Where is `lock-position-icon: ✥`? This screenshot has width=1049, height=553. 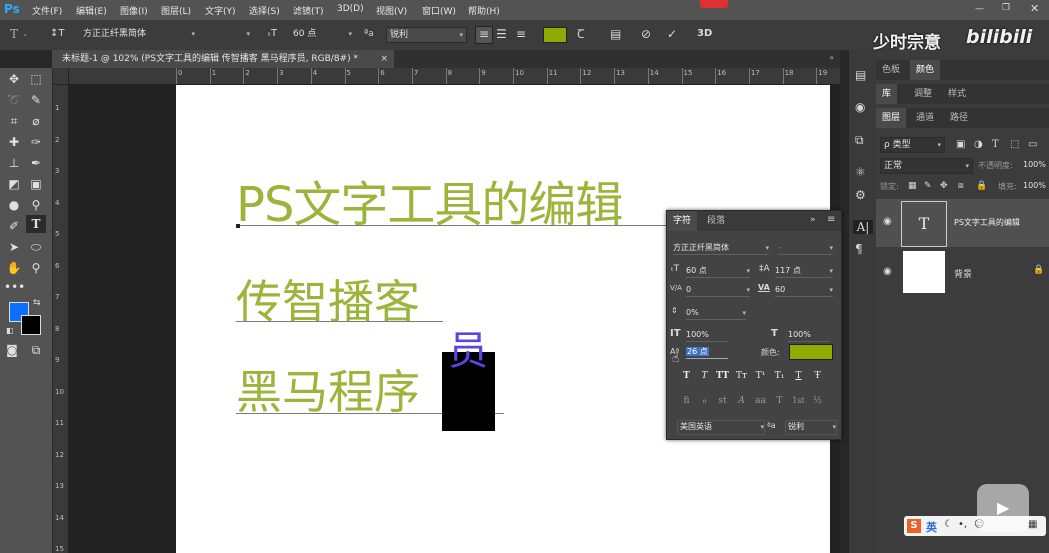
lock-position-icon: ✥ is located at coordinates (944, 186).